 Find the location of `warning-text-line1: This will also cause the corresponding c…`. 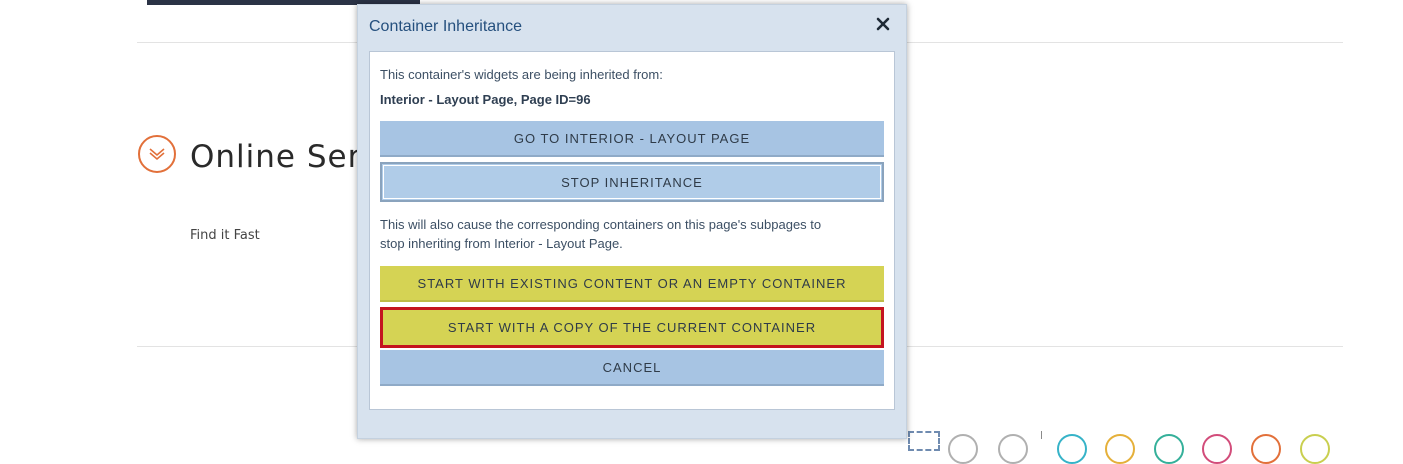

warning-text-line1: This will also cause the corresponding c… is located at coordinates (601, 224).